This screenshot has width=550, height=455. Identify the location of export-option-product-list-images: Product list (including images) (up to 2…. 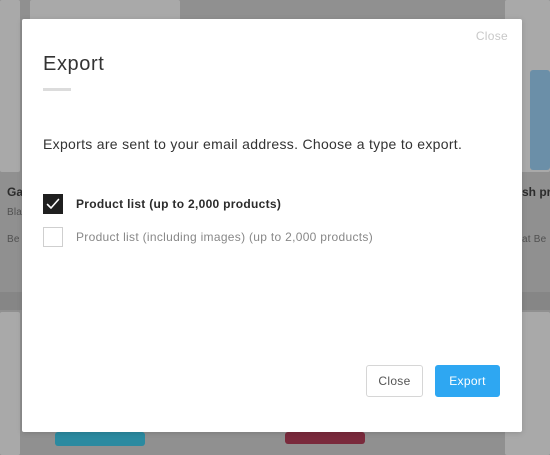
(208, 237).